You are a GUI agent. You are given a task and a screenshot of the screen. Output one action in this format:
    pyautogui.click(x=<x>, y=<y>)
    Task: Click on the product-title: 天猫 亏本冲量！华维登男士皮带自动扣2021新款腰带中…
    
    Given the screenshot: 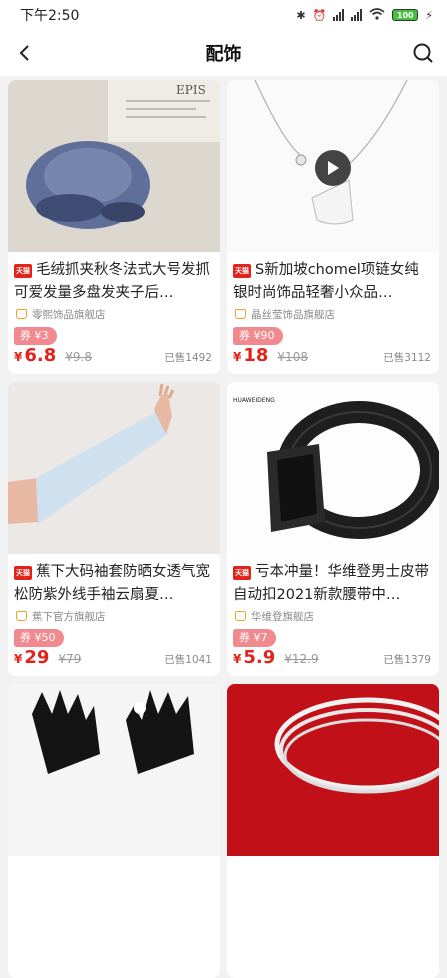 What is the action you would take?
    pyautogui.click(x=333, y=580)
    